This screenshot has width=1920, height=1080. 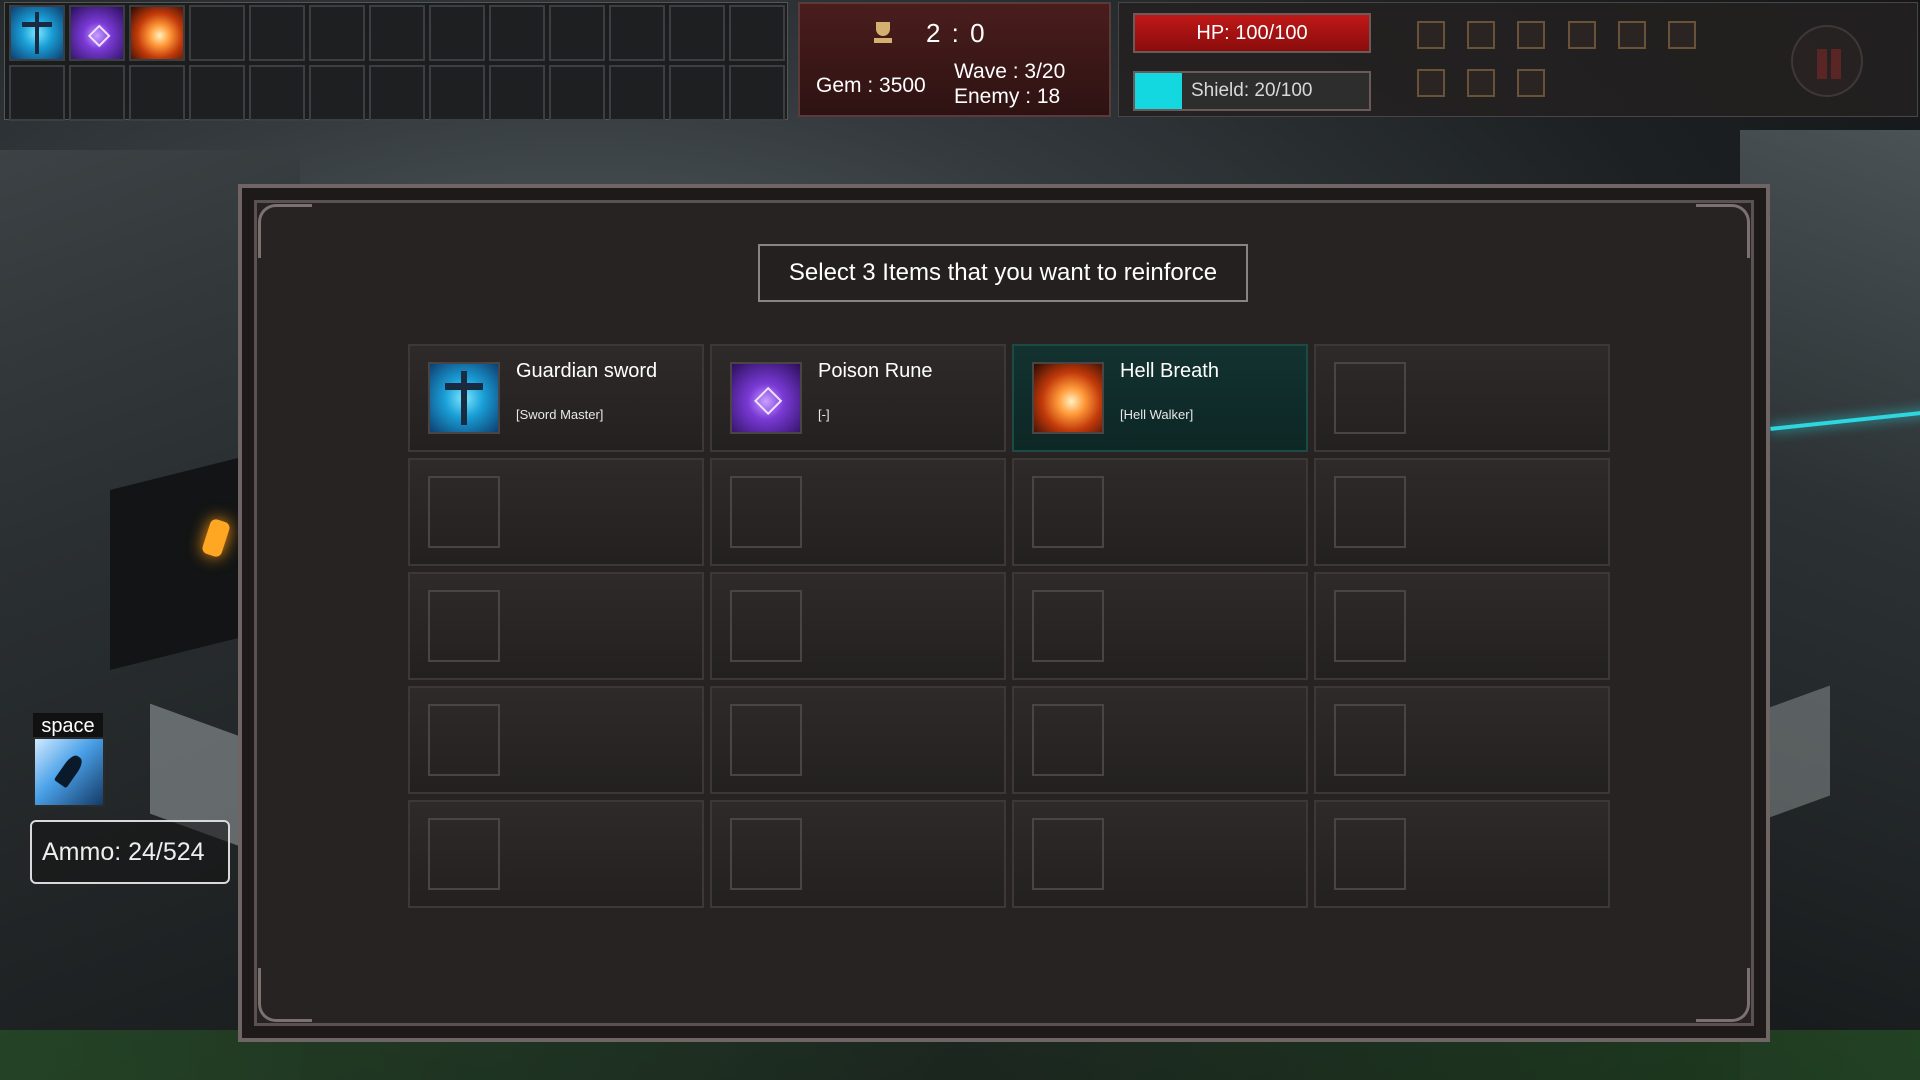 What do you see at coordinates (1007, 96) in the screenshot?
I see `enemy-count: Enemy : 18` at bounding box center [1007, 96].